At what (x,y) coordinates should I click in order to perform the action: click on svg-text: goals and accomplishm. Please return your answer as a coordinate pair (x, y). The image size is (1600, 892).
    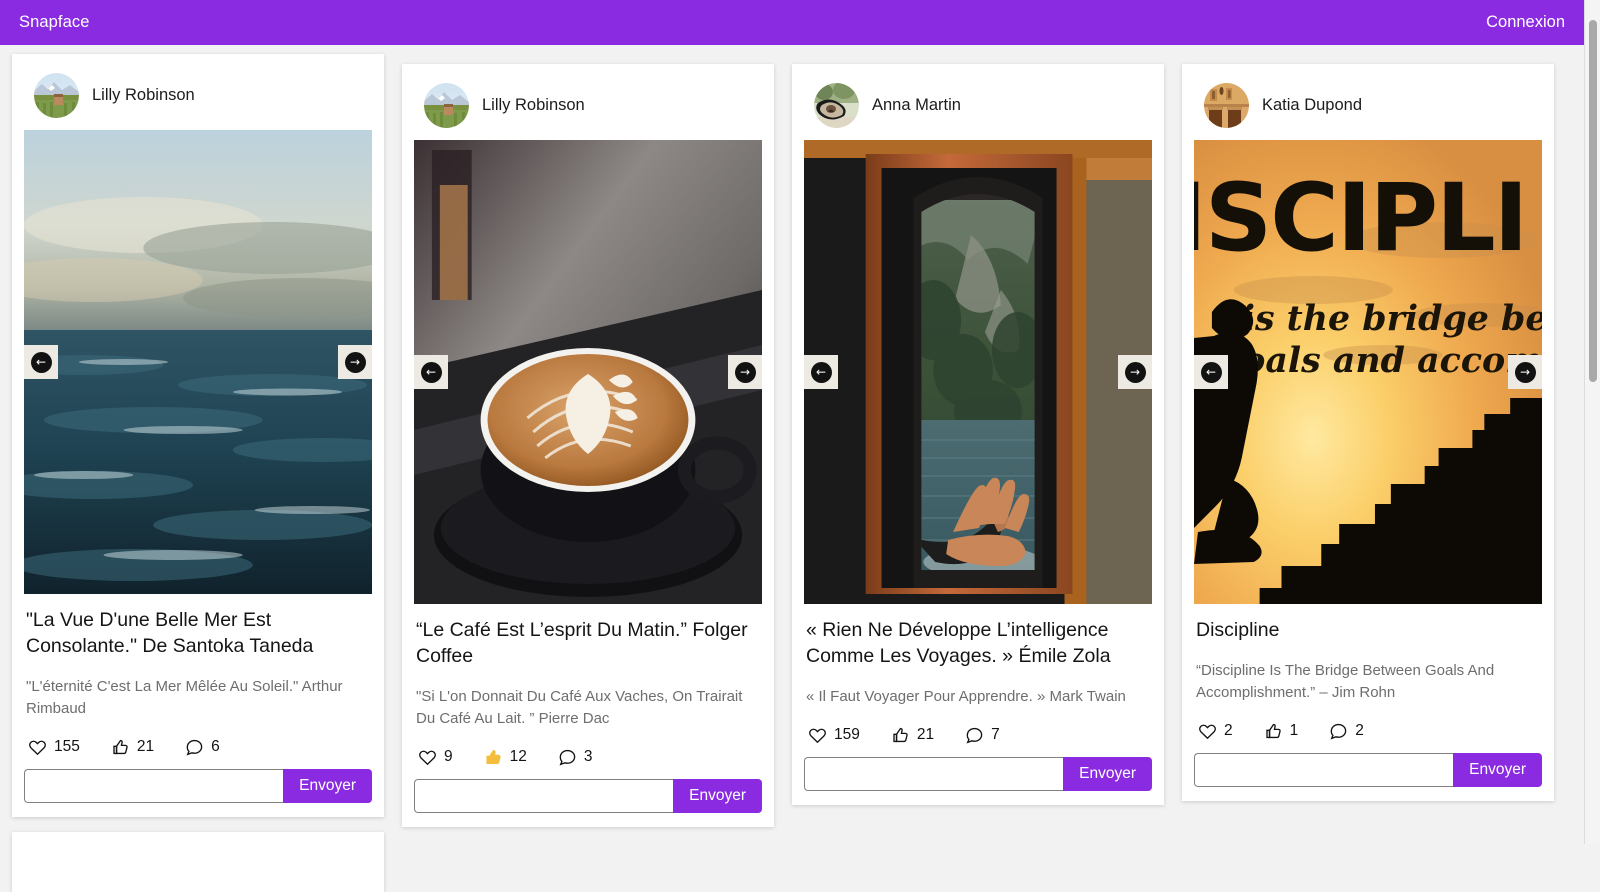
    Looking at the image, I should click on (1380, 360).